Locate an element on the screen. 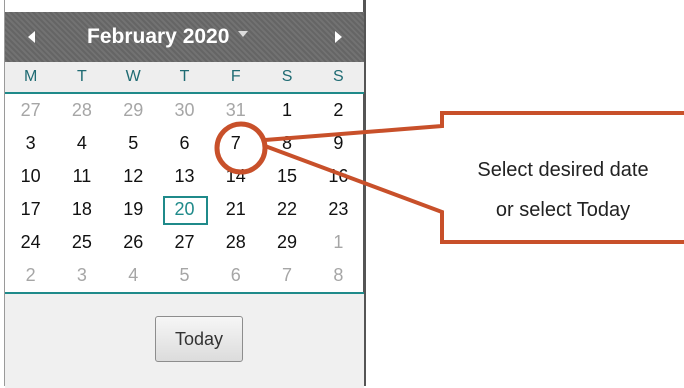 The height and width of the screenshot is (388, 684). day-number: 30 is located at coordinates (184, 110).